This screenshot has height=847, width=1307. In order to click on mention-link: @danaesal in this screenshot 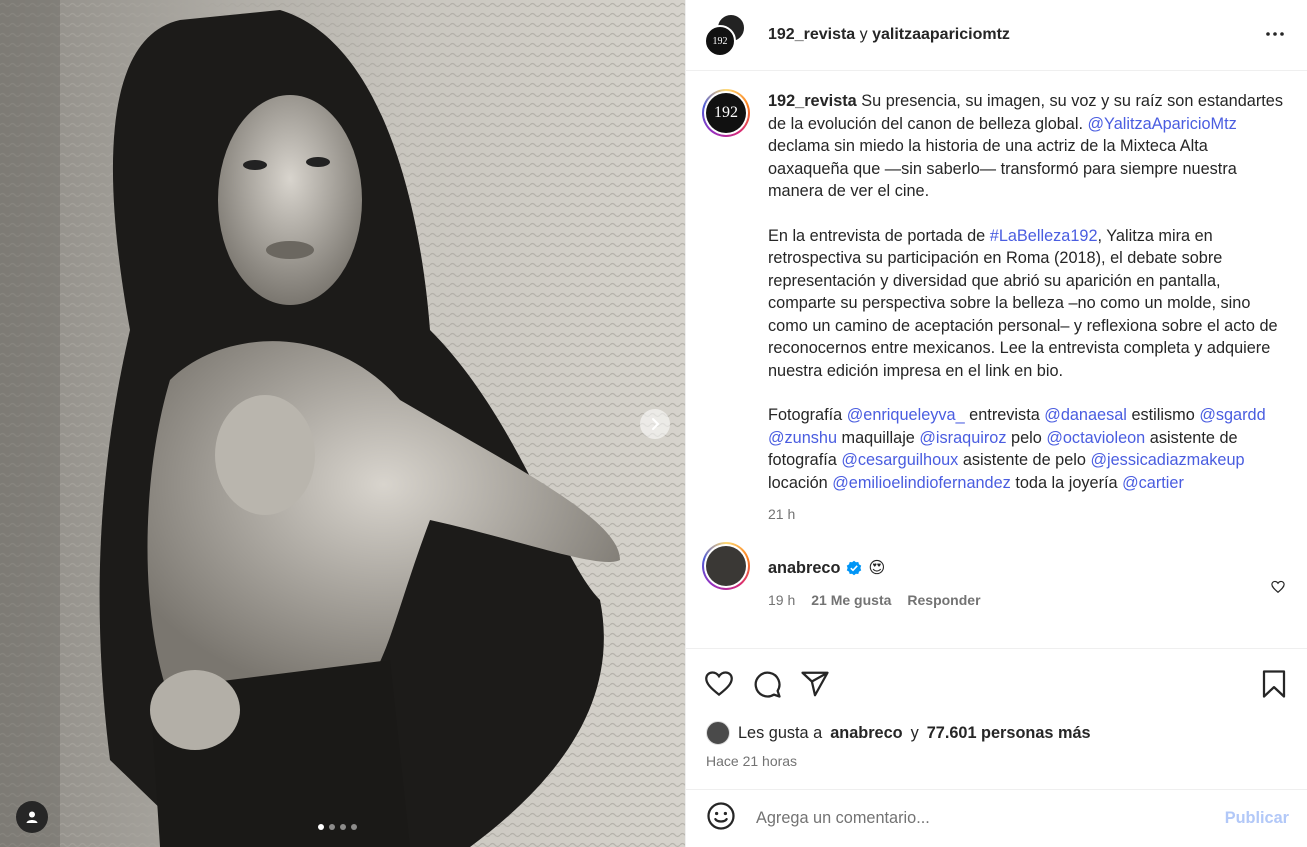, I will do `click(1085, 415)`.